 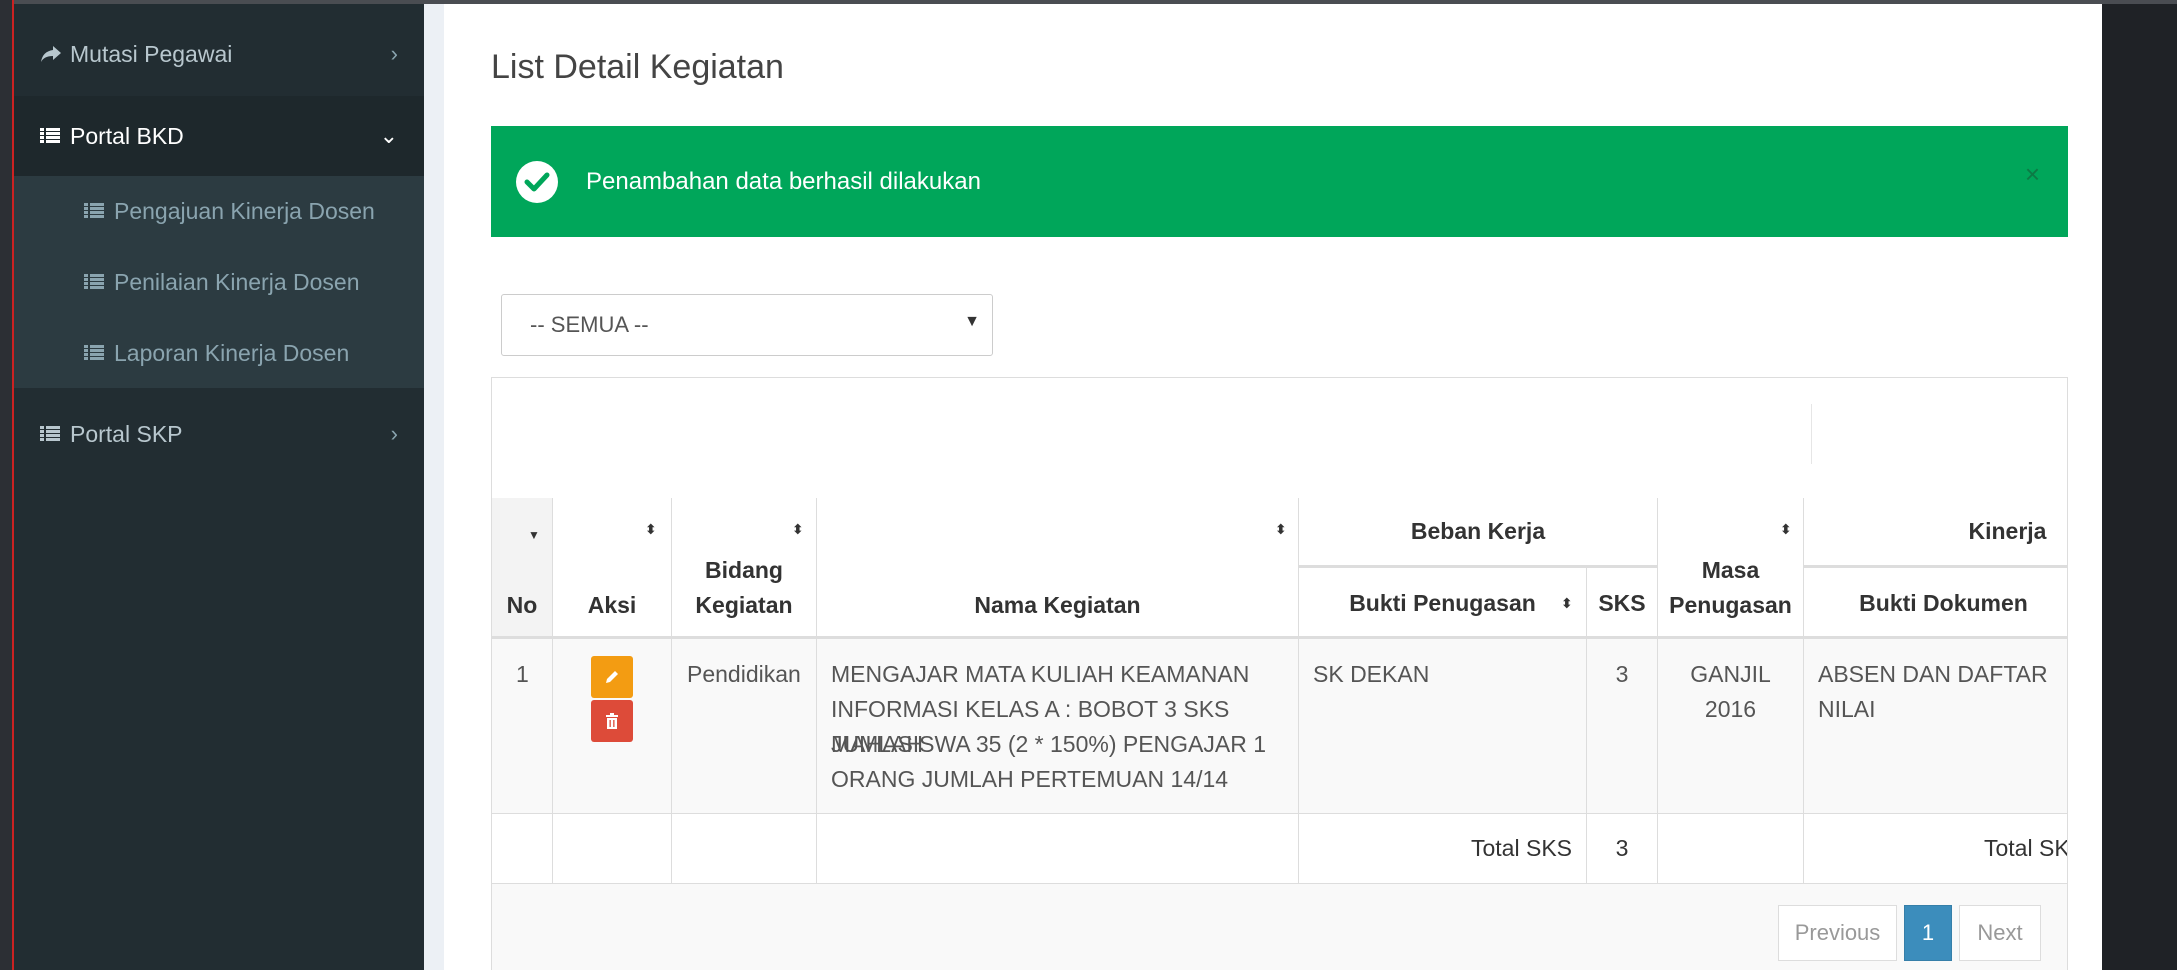 I want to click on table-cell-bukti-penugasan: SK DEKAN, so click(x=1443, y=726).